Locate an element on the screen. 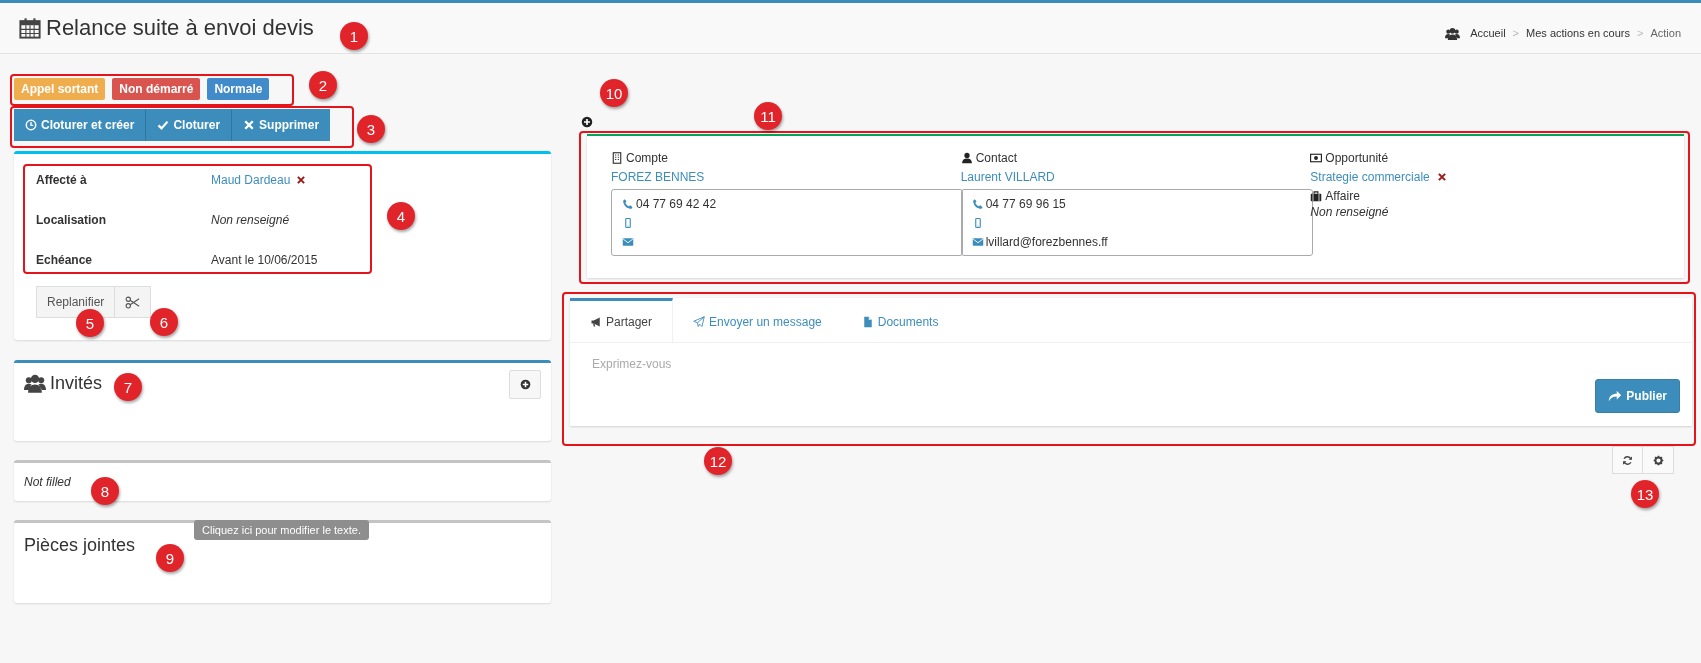 The image size is (1701, 663). megaphone-icon is located at coordinates (596, 321).